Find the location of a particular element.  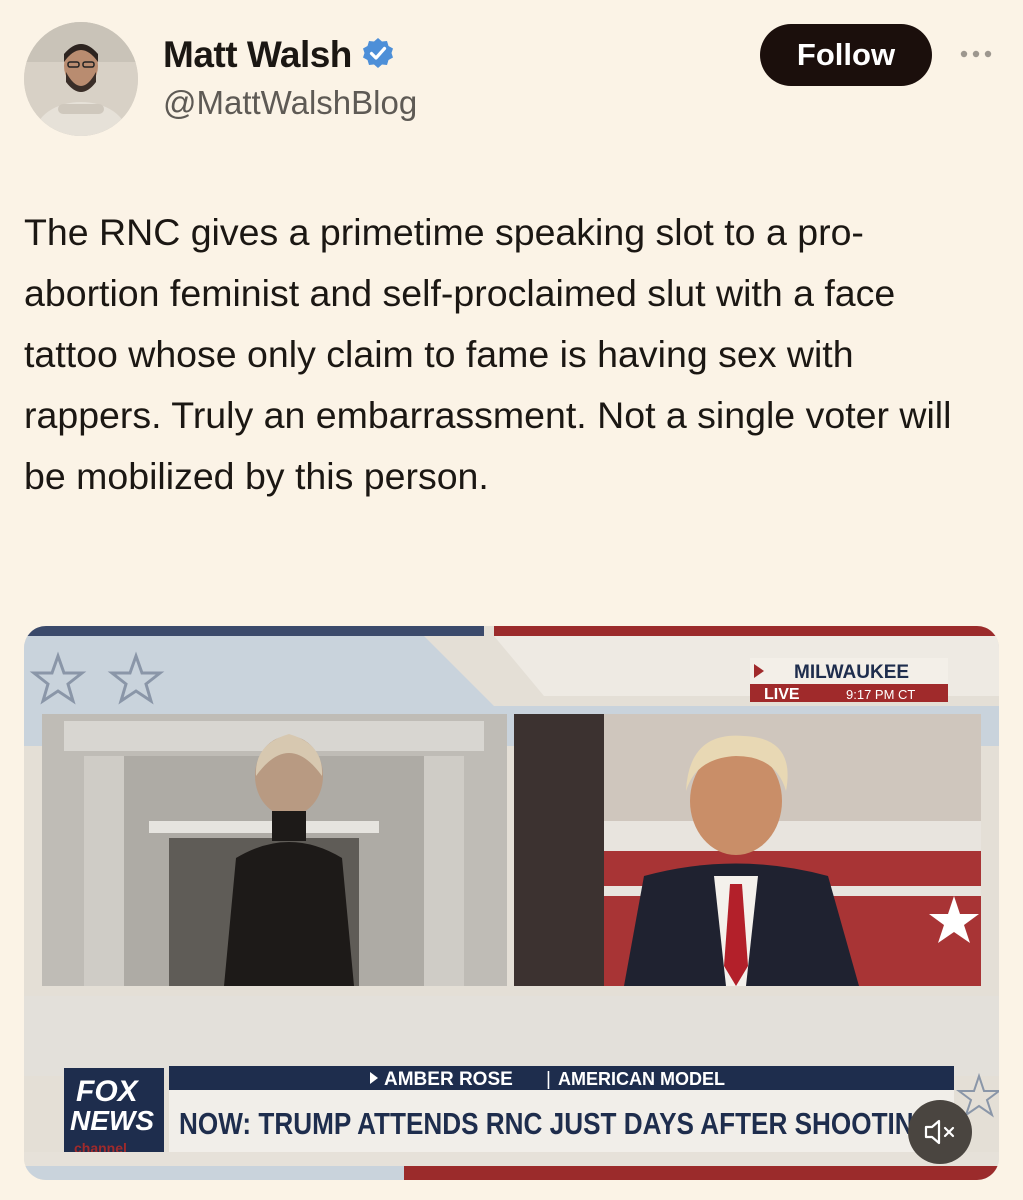

time-label: 9:17 PM CT is located at coordinates (880, 694).